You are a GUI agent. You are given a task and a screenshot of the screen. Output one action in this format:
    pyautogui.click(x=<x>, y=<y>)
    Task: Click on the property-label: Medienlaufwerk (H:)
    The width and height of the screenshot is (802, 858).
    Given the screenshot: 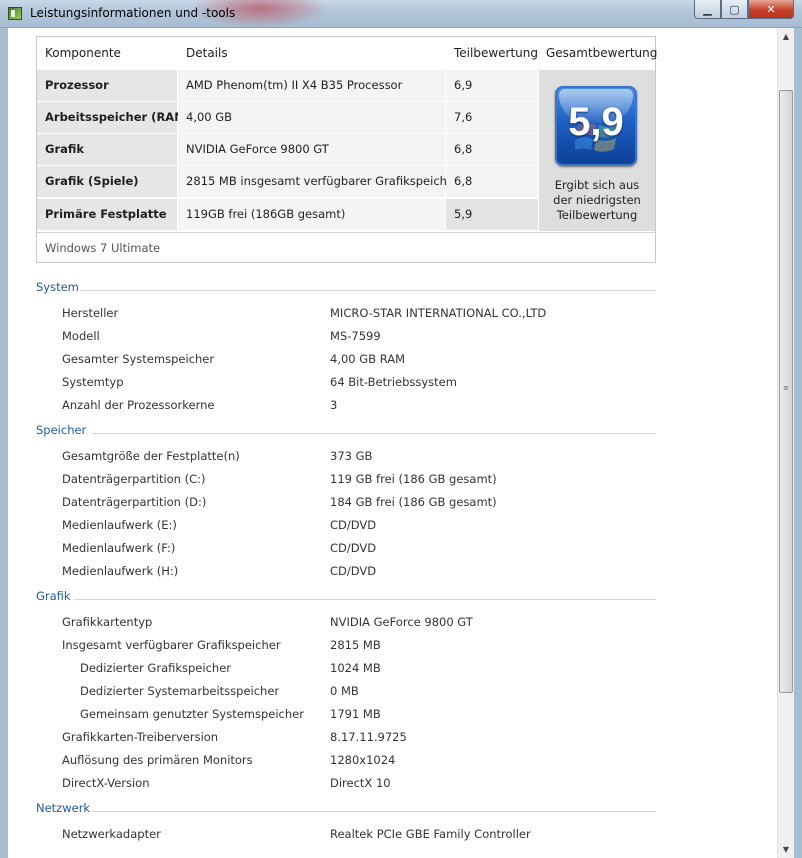 What is the action you would take?
    pyautogui.click(x=120, y=571)
    